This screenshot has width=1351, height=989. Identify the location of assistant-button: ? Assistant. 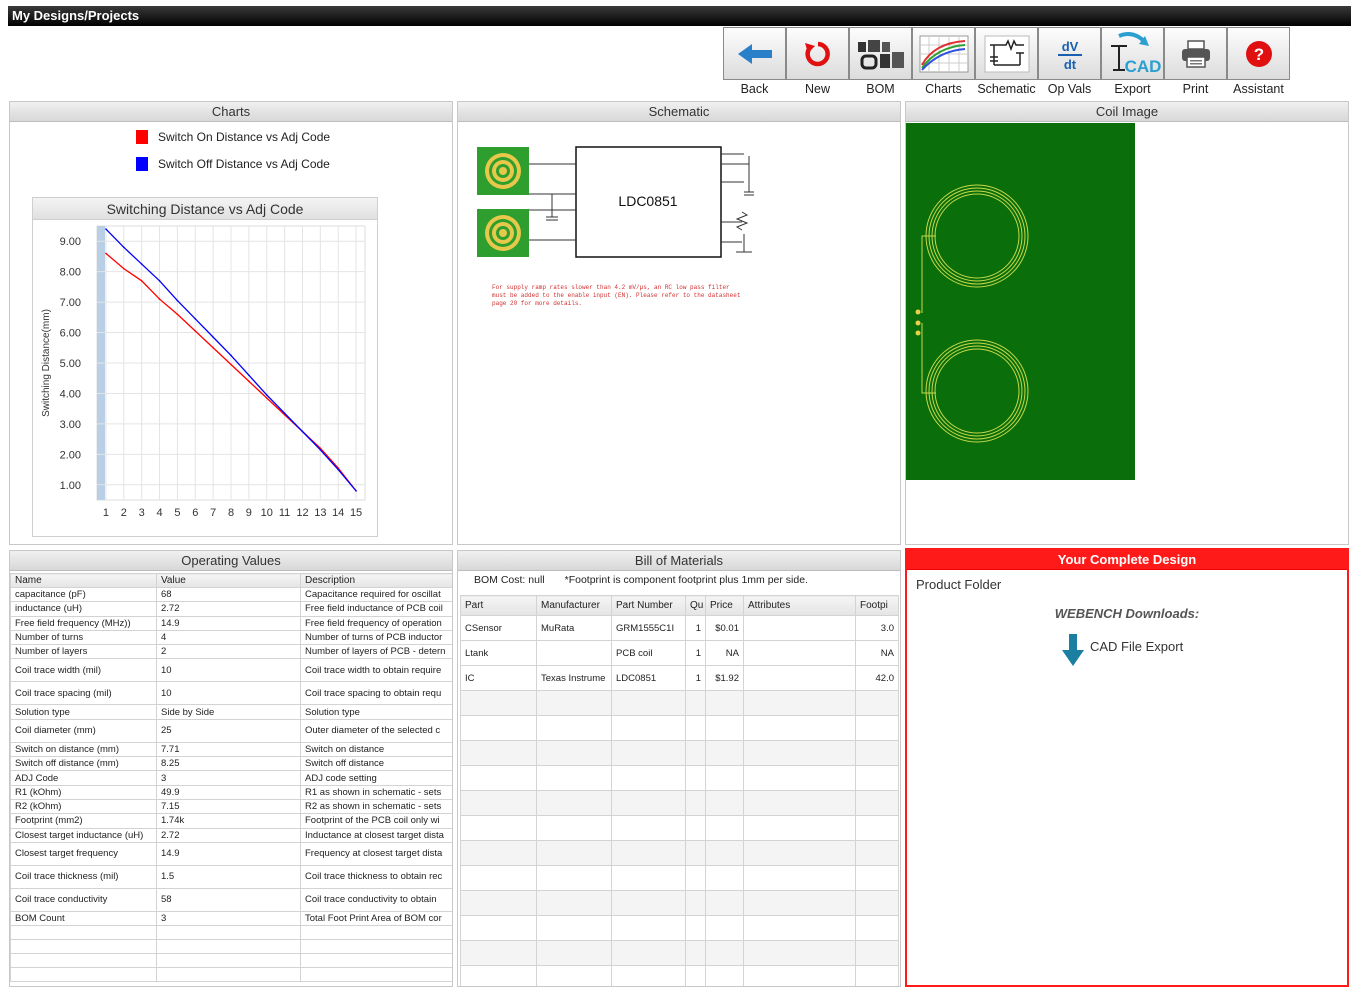
(1258, 61).